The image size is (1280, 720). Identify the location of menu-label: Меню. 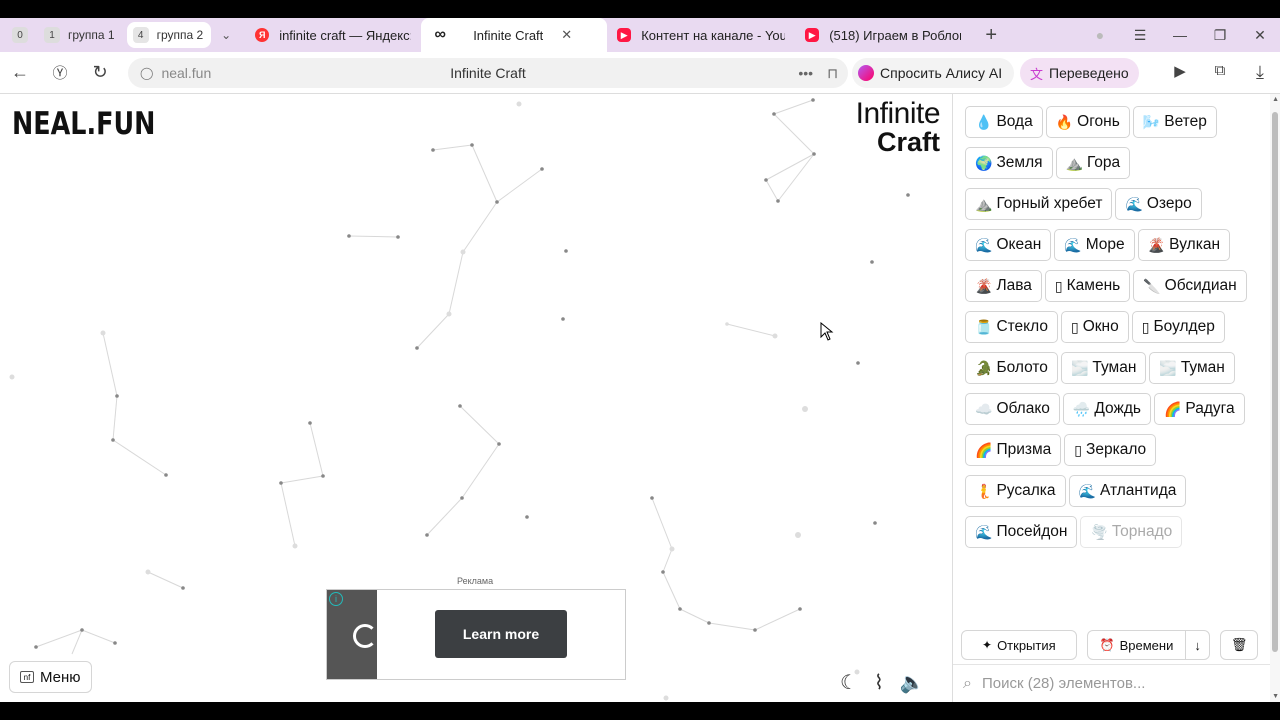
(60, 677).